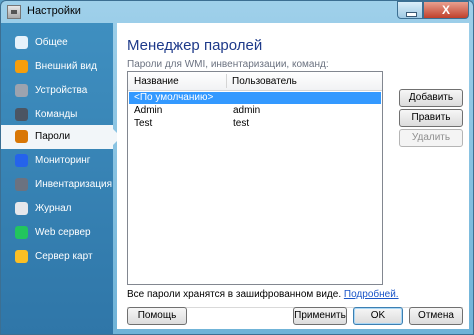 This screenshot has height=335, width=474. What do you see at coordinates (174, 97) in the screenshot?
I see `row-name: <По умолчанию>` at bounding box center [174, 97].